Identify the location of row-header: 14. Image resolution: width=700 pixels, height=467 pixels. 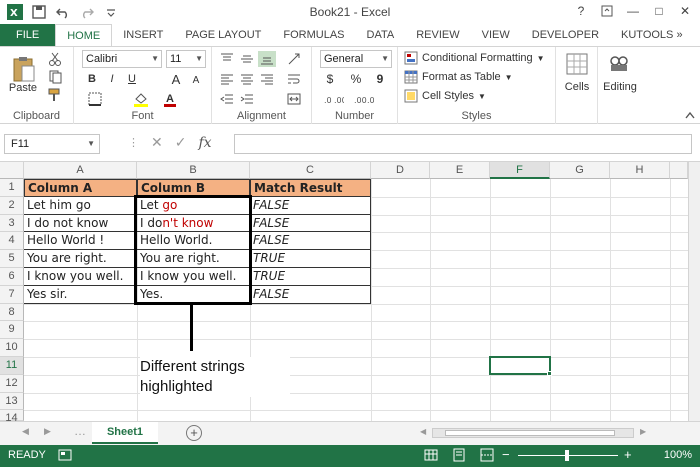
(12, 417).